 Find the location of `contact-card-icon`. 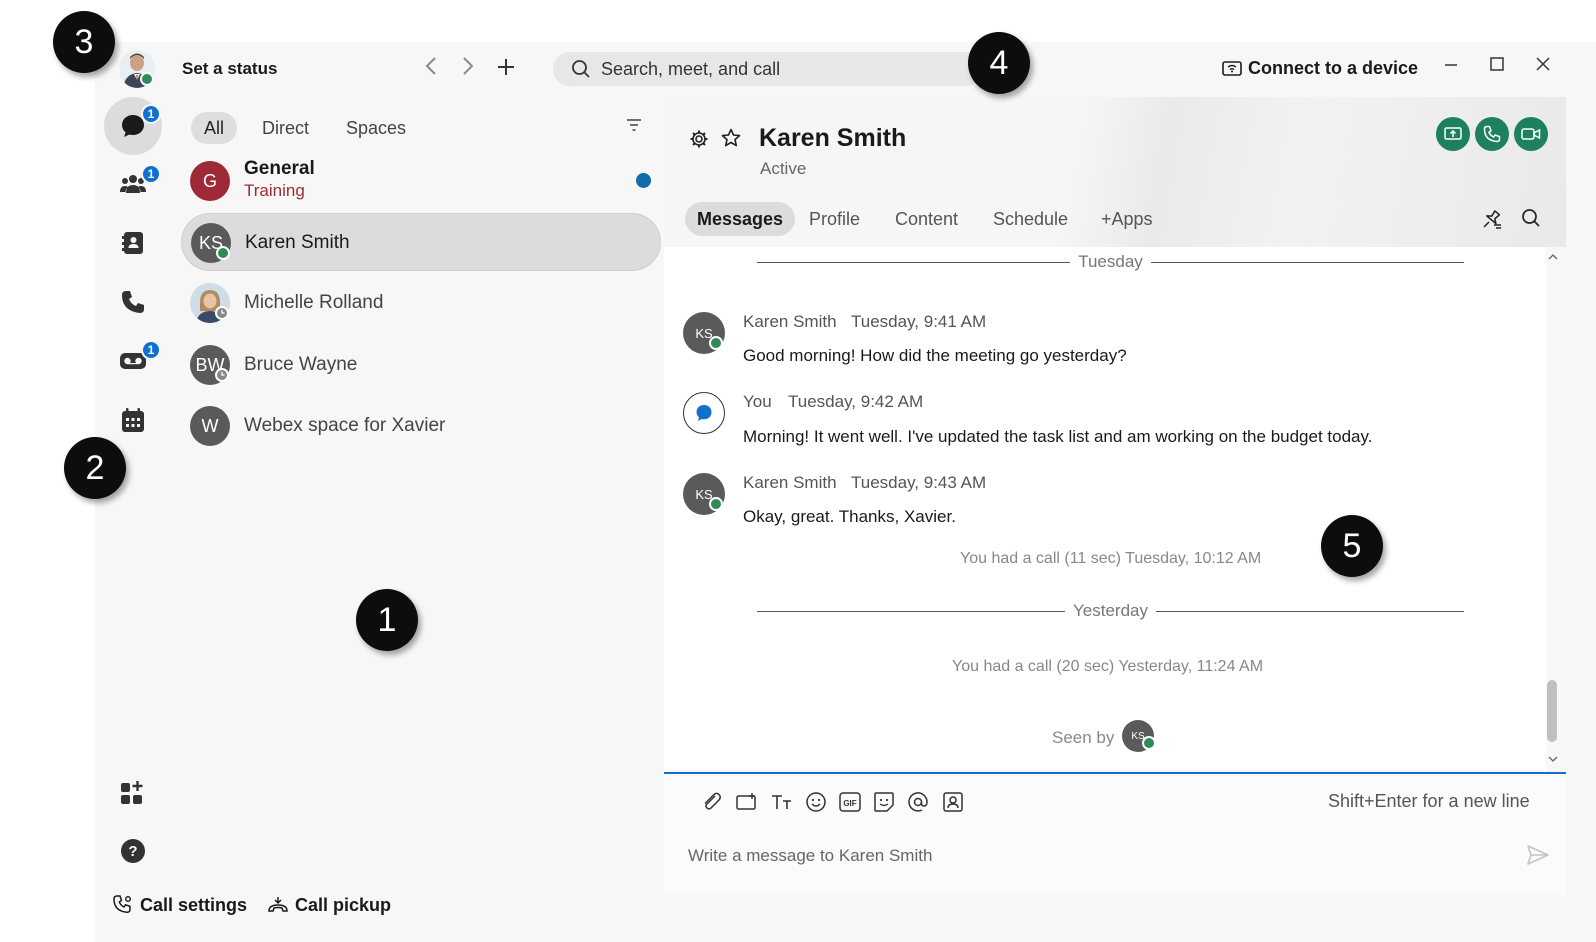

contact-card-icon is located at coordinates (953, 802).